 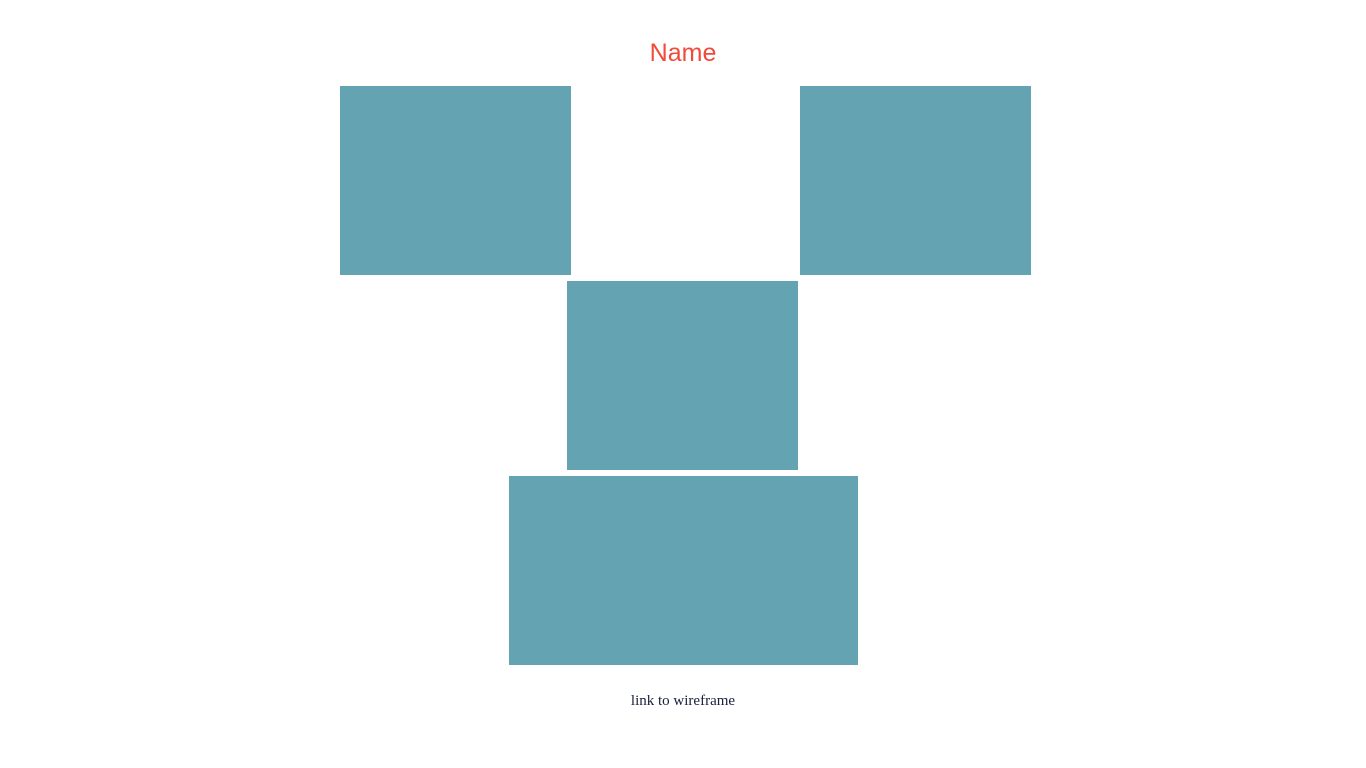 What do you see at coordinates (683, 570) in the screenshot?
I see `gallery-tile-bottom-wide` at bounding box center [683, 570].